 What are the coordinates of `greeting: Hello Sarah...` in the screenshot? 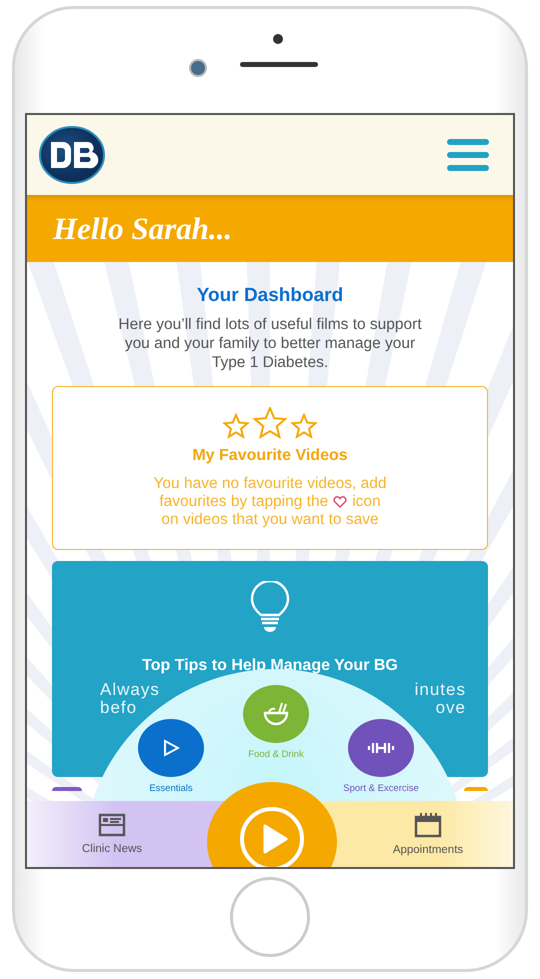 It's located at (142, 228).